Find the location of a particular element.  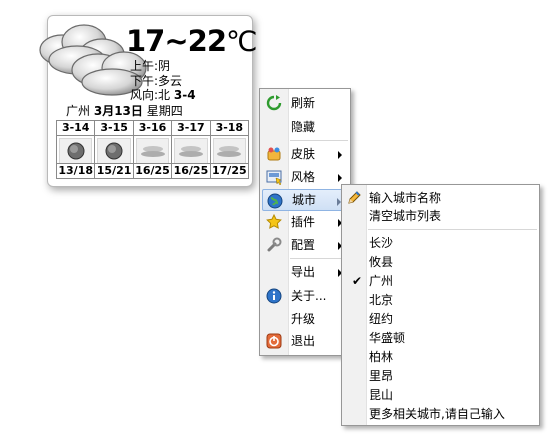

wrench-icon is located at coordinates (274, 244).